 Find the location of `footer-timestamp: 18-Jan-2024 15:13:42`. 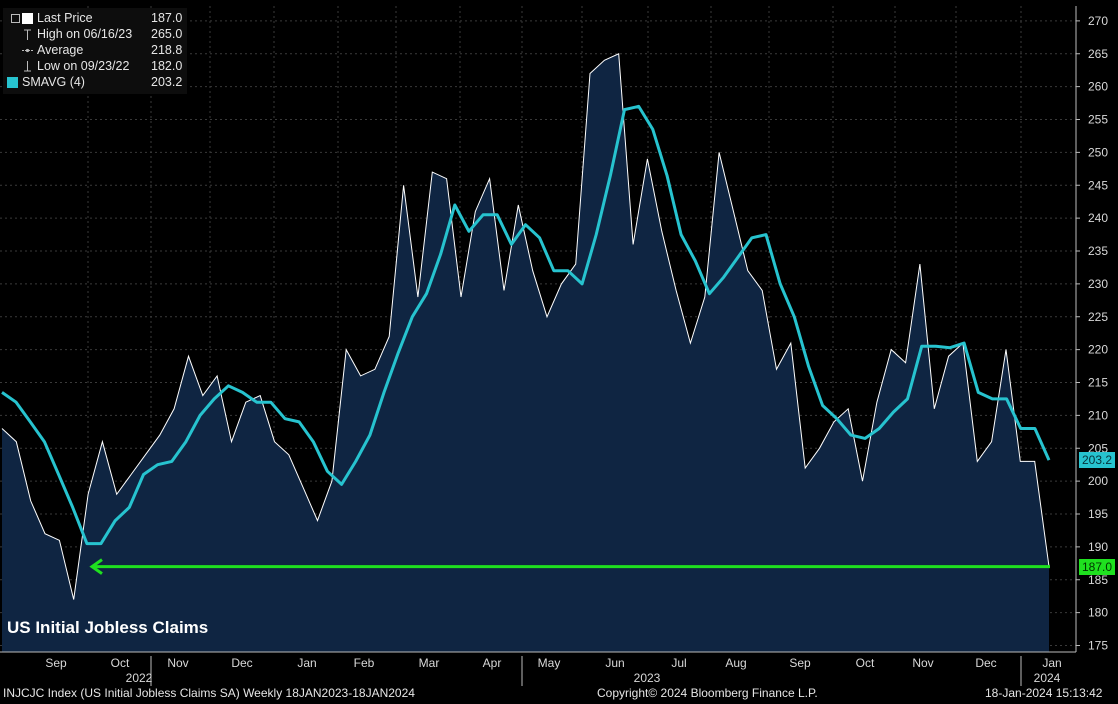

footer-timestamp: 18-Jan-2024 15:13:42 is located at coordinates (1044, 693).